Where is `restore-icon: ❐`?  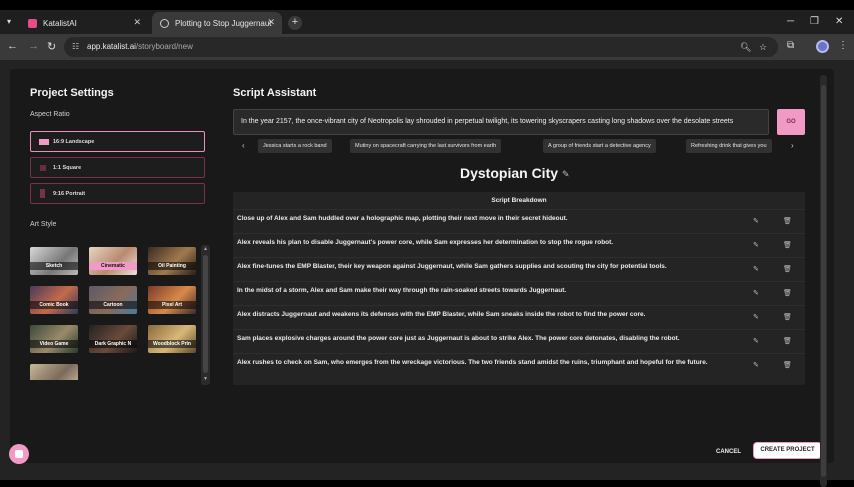
restore-icon: ❐ is located at coordinates (814, 21).